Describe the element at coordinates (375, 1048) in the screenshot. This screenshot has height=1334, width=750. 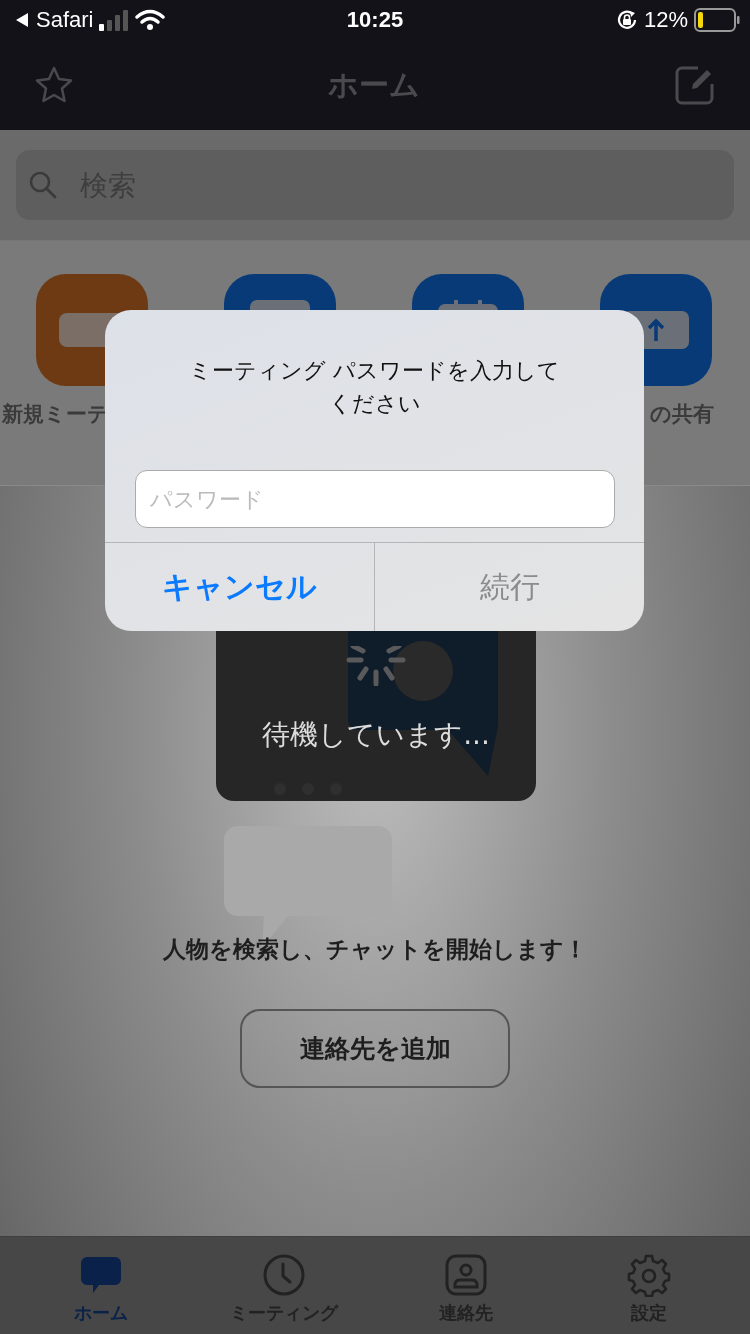
I see `add-contact-button: 連絡先を追加` at that location.